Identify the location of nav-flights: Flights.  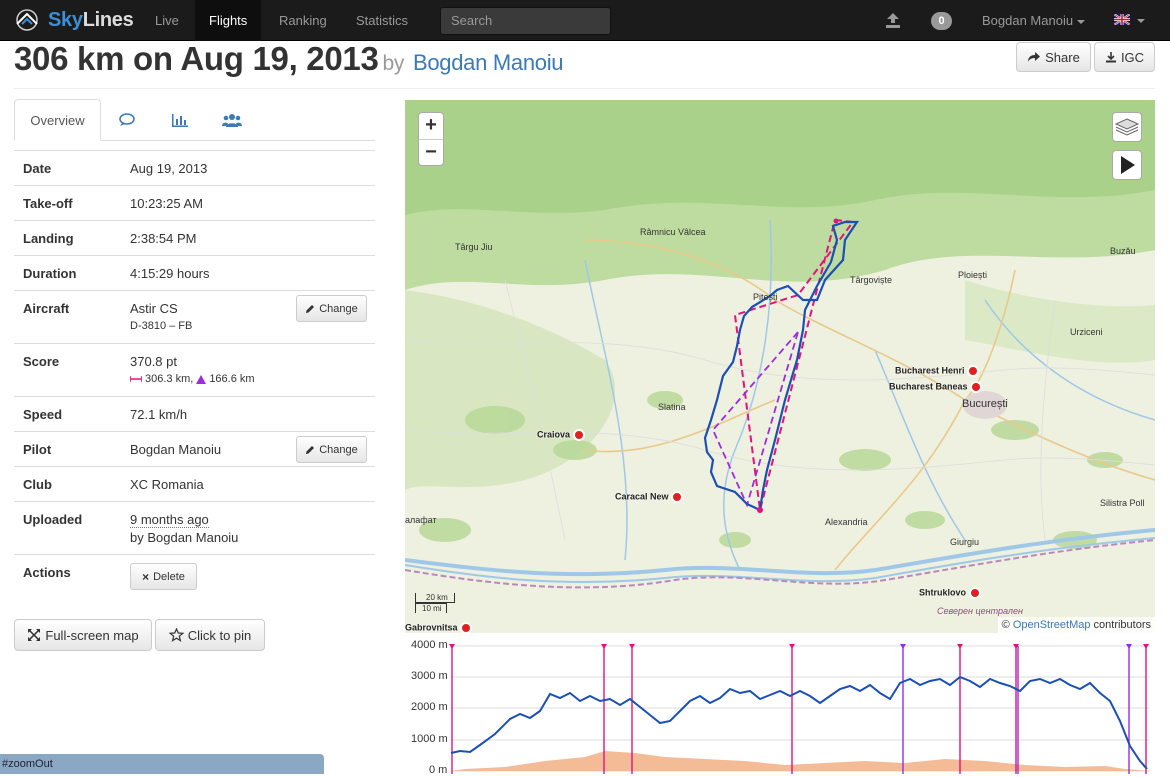
(228, 20).